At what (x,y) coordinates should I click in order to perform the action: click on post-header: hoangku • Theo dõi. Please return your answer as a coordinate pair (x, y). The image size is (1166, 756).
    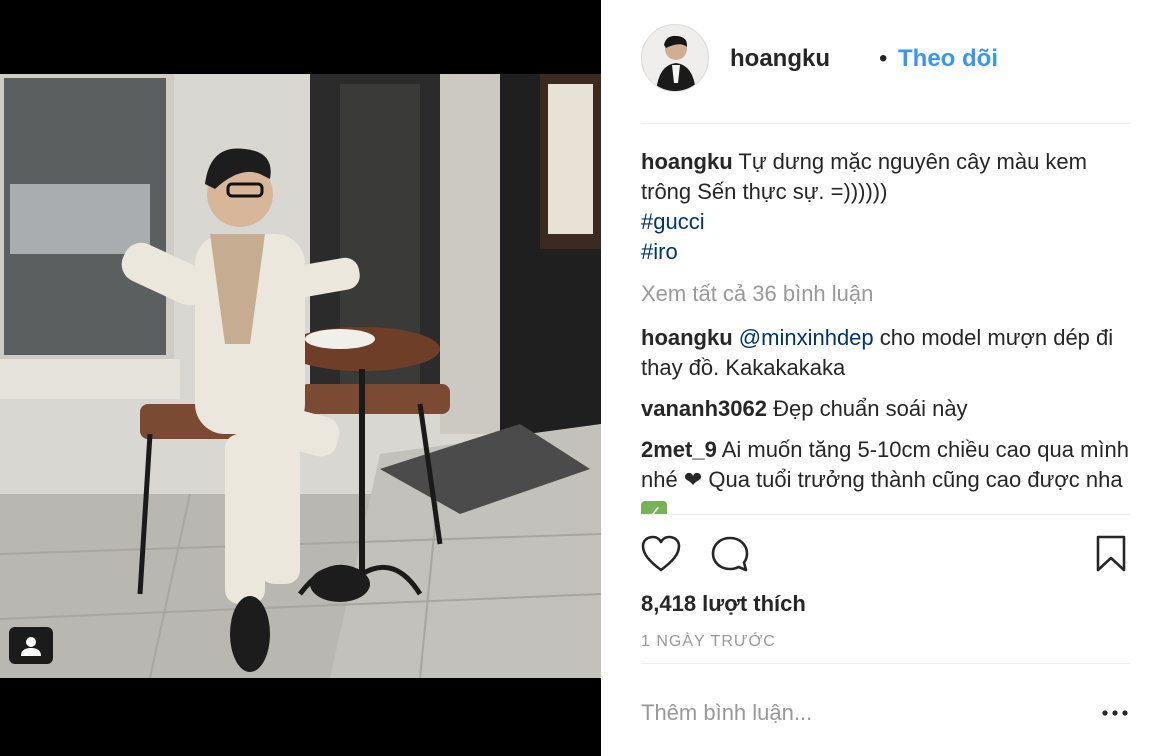
    Looking at the image, I should click on (885, 74).